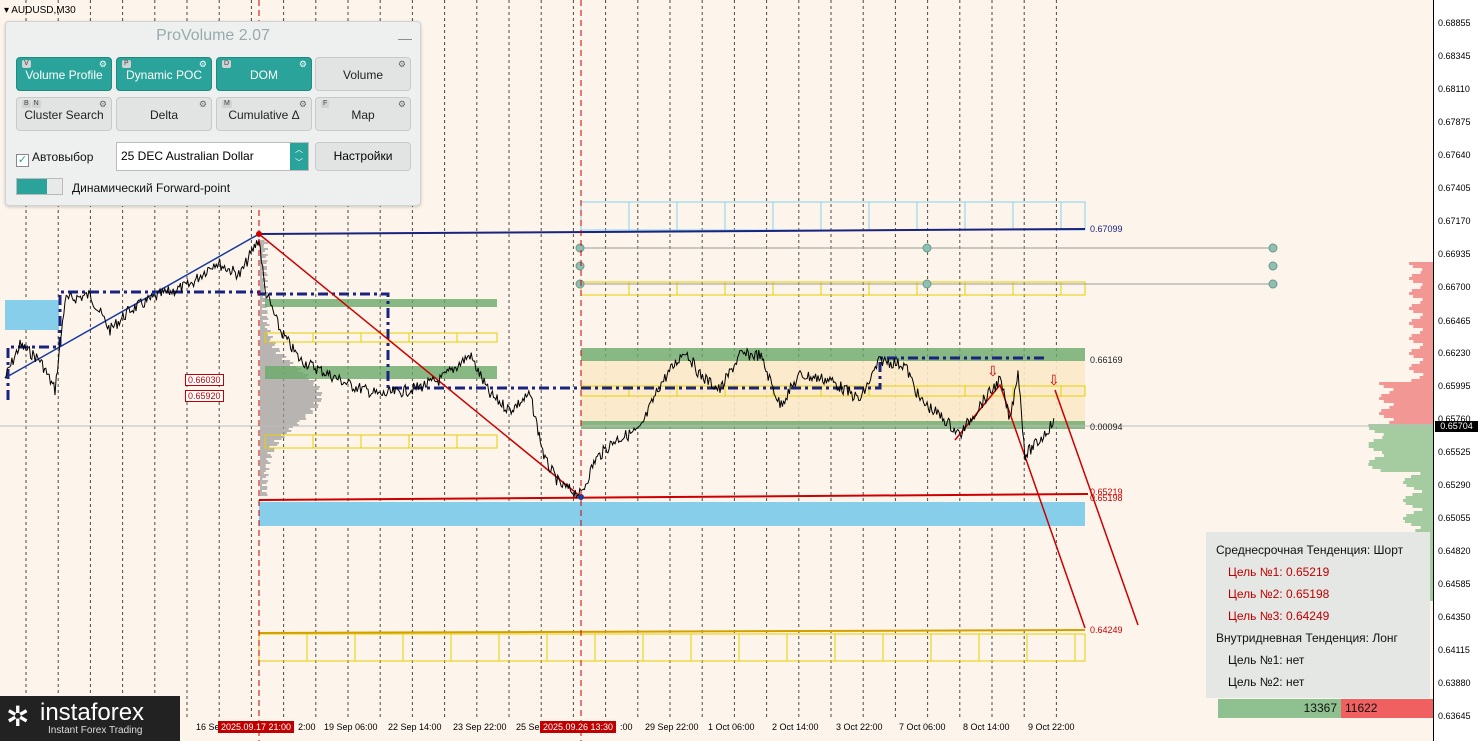 This screenshot has width=1480, height=741. Describe the element at coordinates (672, 631) in the screenshot. I see `level-bottom` at that location.